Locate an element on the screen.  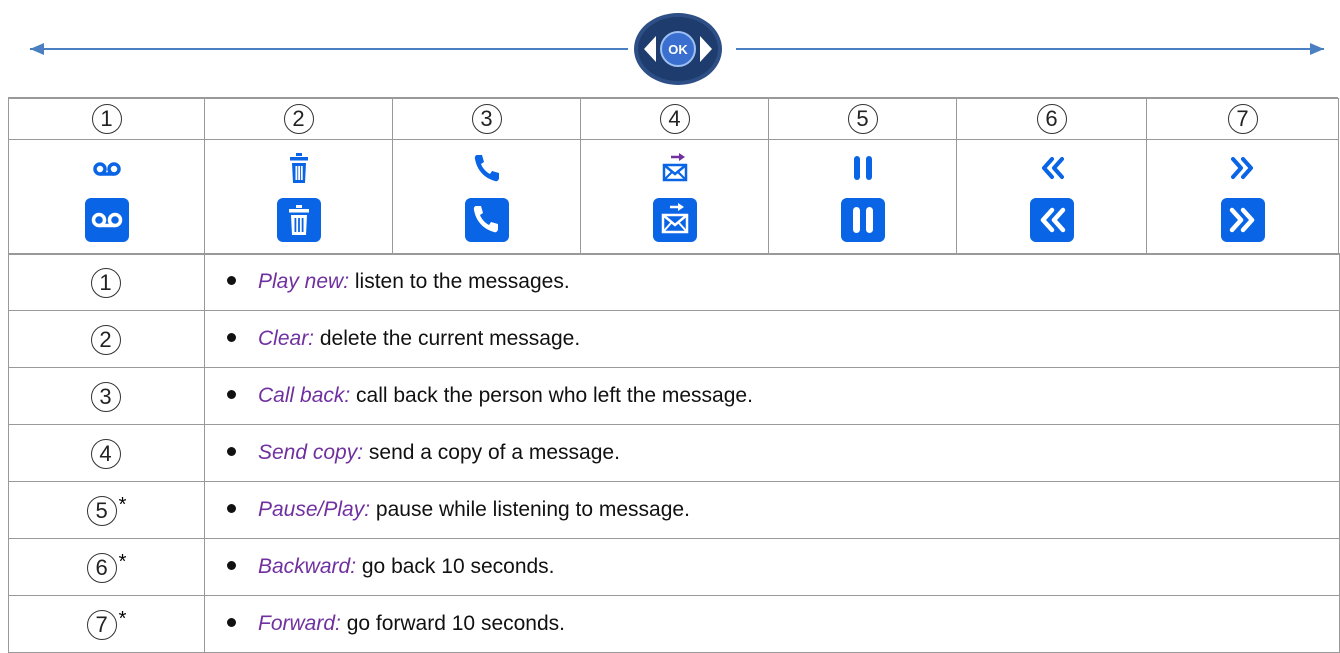
function-description: delete the current message. is located at coordinates (447, 338).